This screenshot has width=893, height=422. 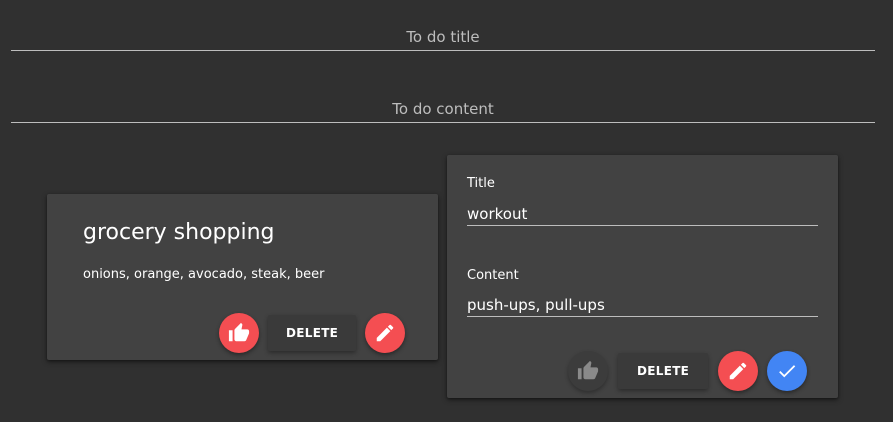 What do you see at coordinates (642, 214) in the screenshot?
I see `edit-title-input` at bounding box center [642, 214].